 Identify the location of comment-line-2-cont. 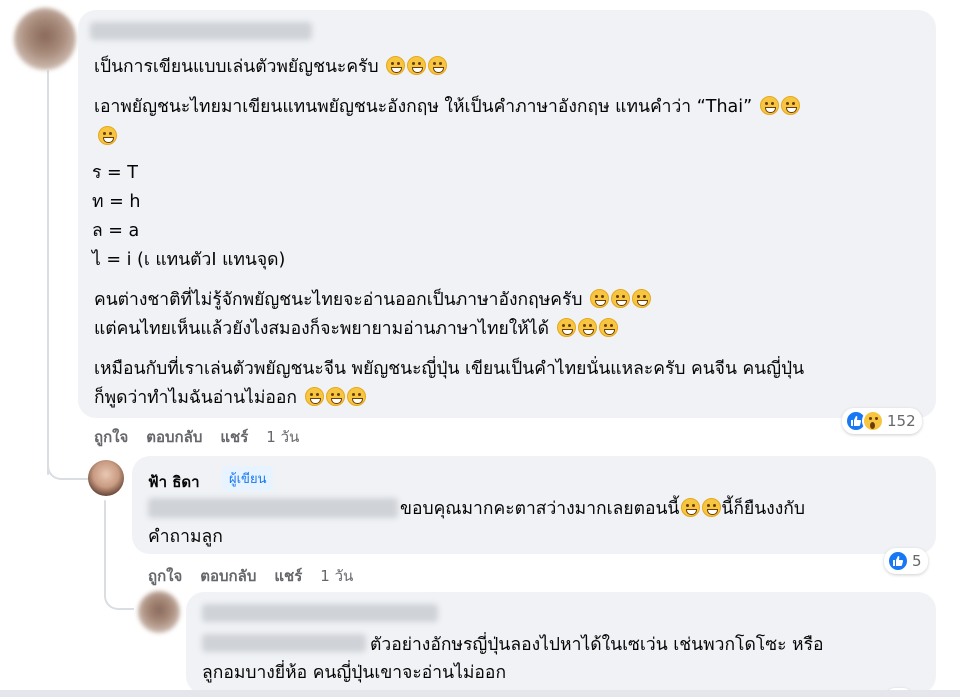
(106, 137).